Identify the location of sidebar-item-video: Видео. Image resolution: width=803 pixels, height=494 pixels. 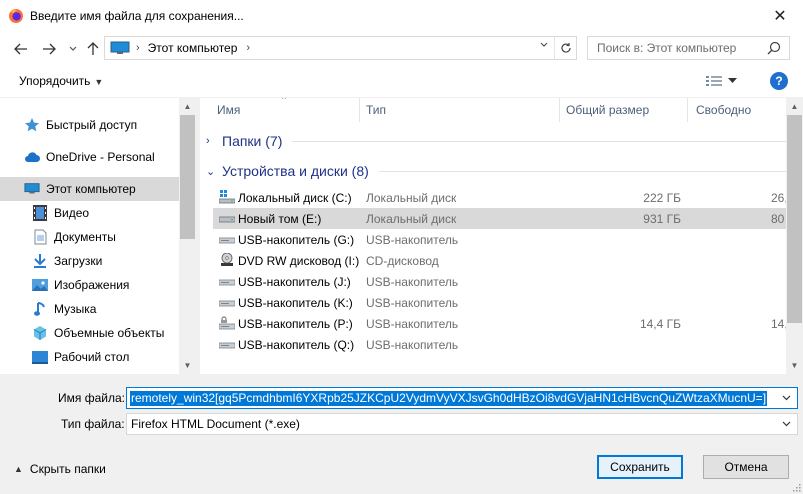
(89, 213).